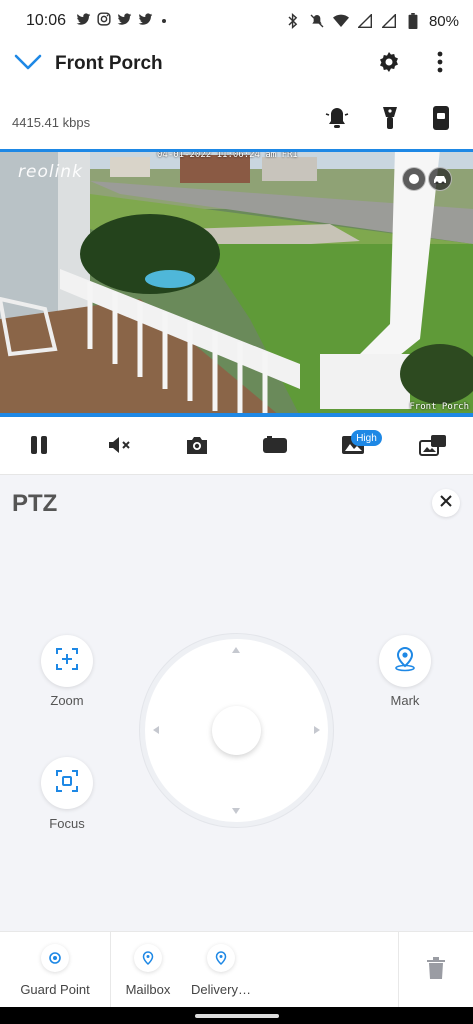  I want to click on record-button, so click(275, 447).